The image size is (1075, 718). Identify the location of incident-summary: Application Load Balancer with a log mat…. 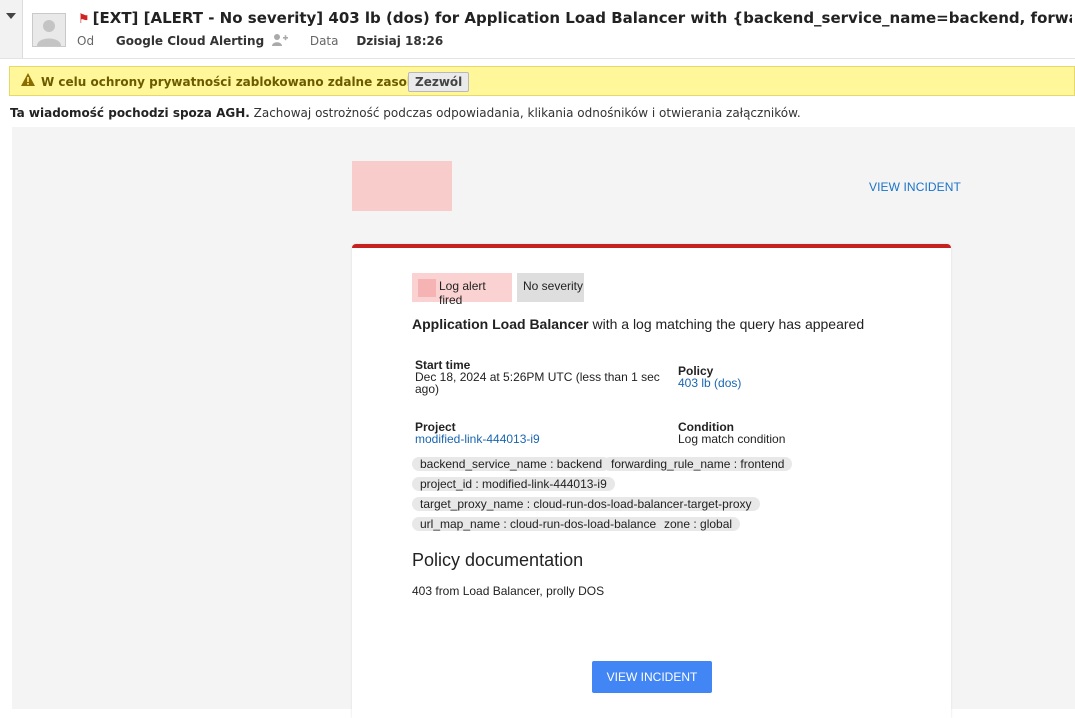
(638, 324).